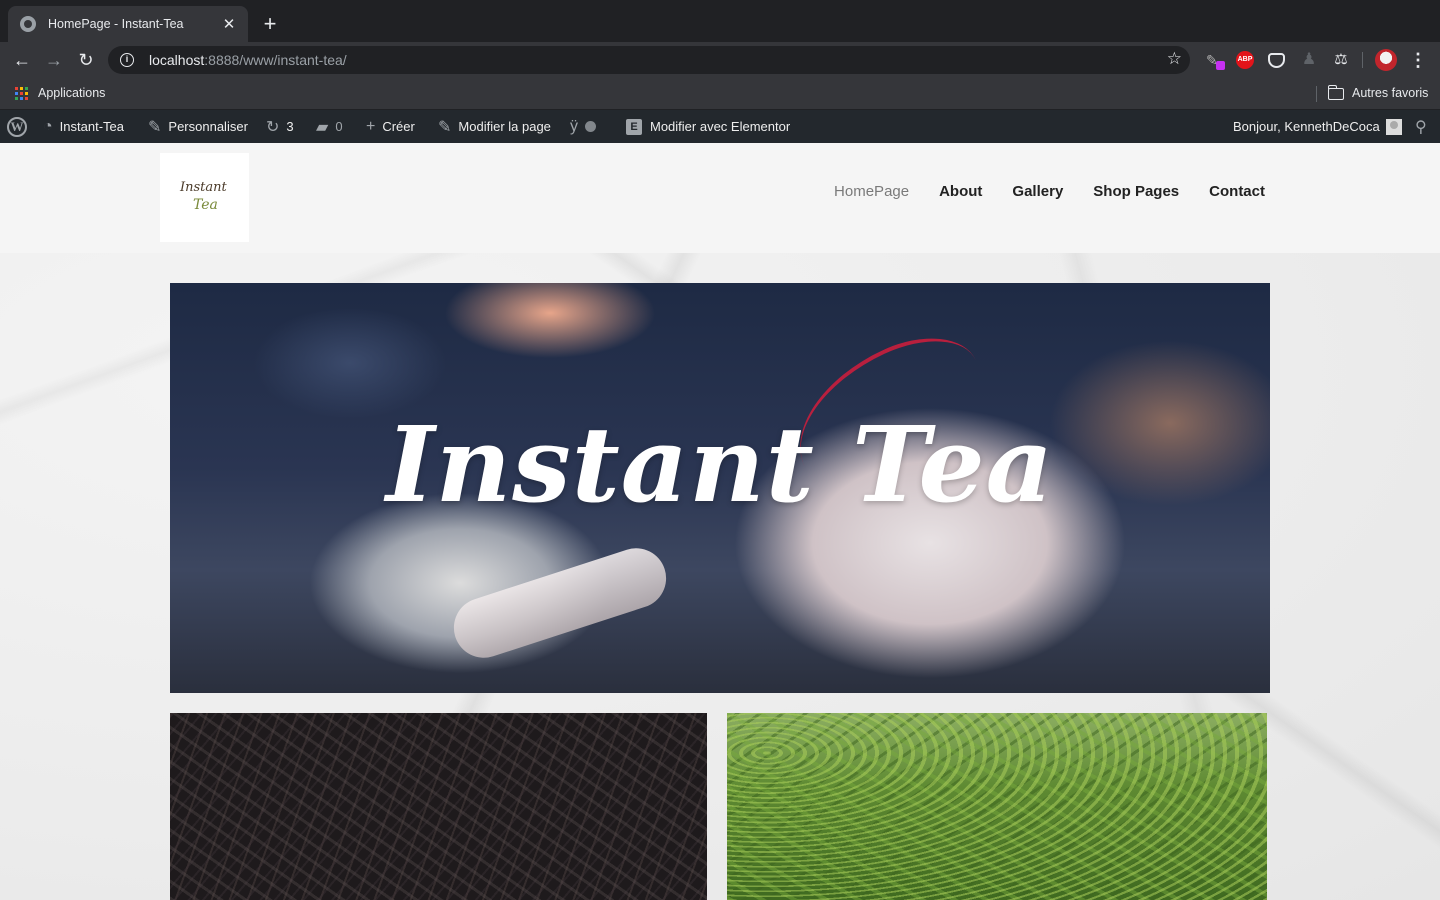 This screenshot has height=900, width=1440. Describe the element at coordinates (997, 806) in the screenshot. I see `green-tea-image` at that location.